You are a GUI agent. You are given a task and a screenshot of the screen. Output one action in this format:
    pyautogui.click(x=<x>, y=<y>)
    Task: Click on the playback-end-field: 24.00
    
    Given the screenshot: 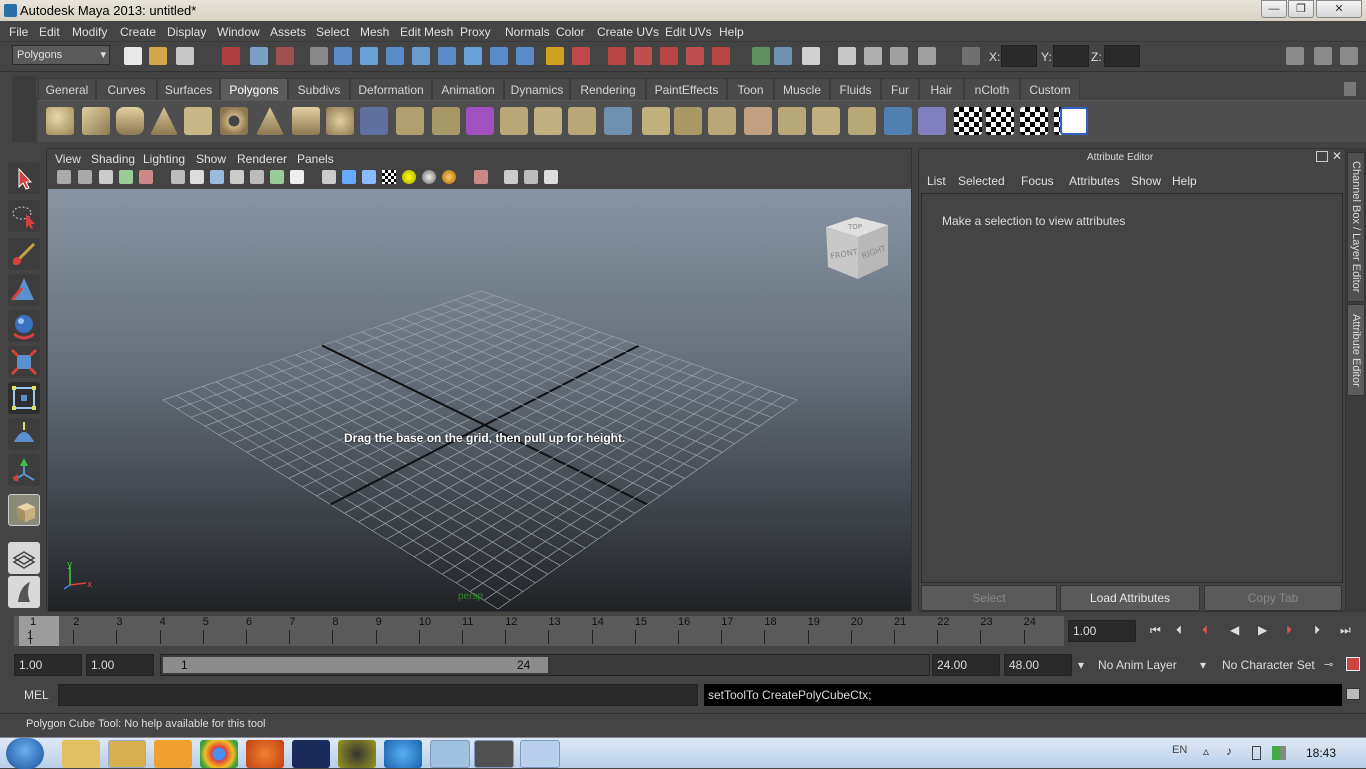 What is the action you would take?
    pyautogui.click(x=966, y=665)
    